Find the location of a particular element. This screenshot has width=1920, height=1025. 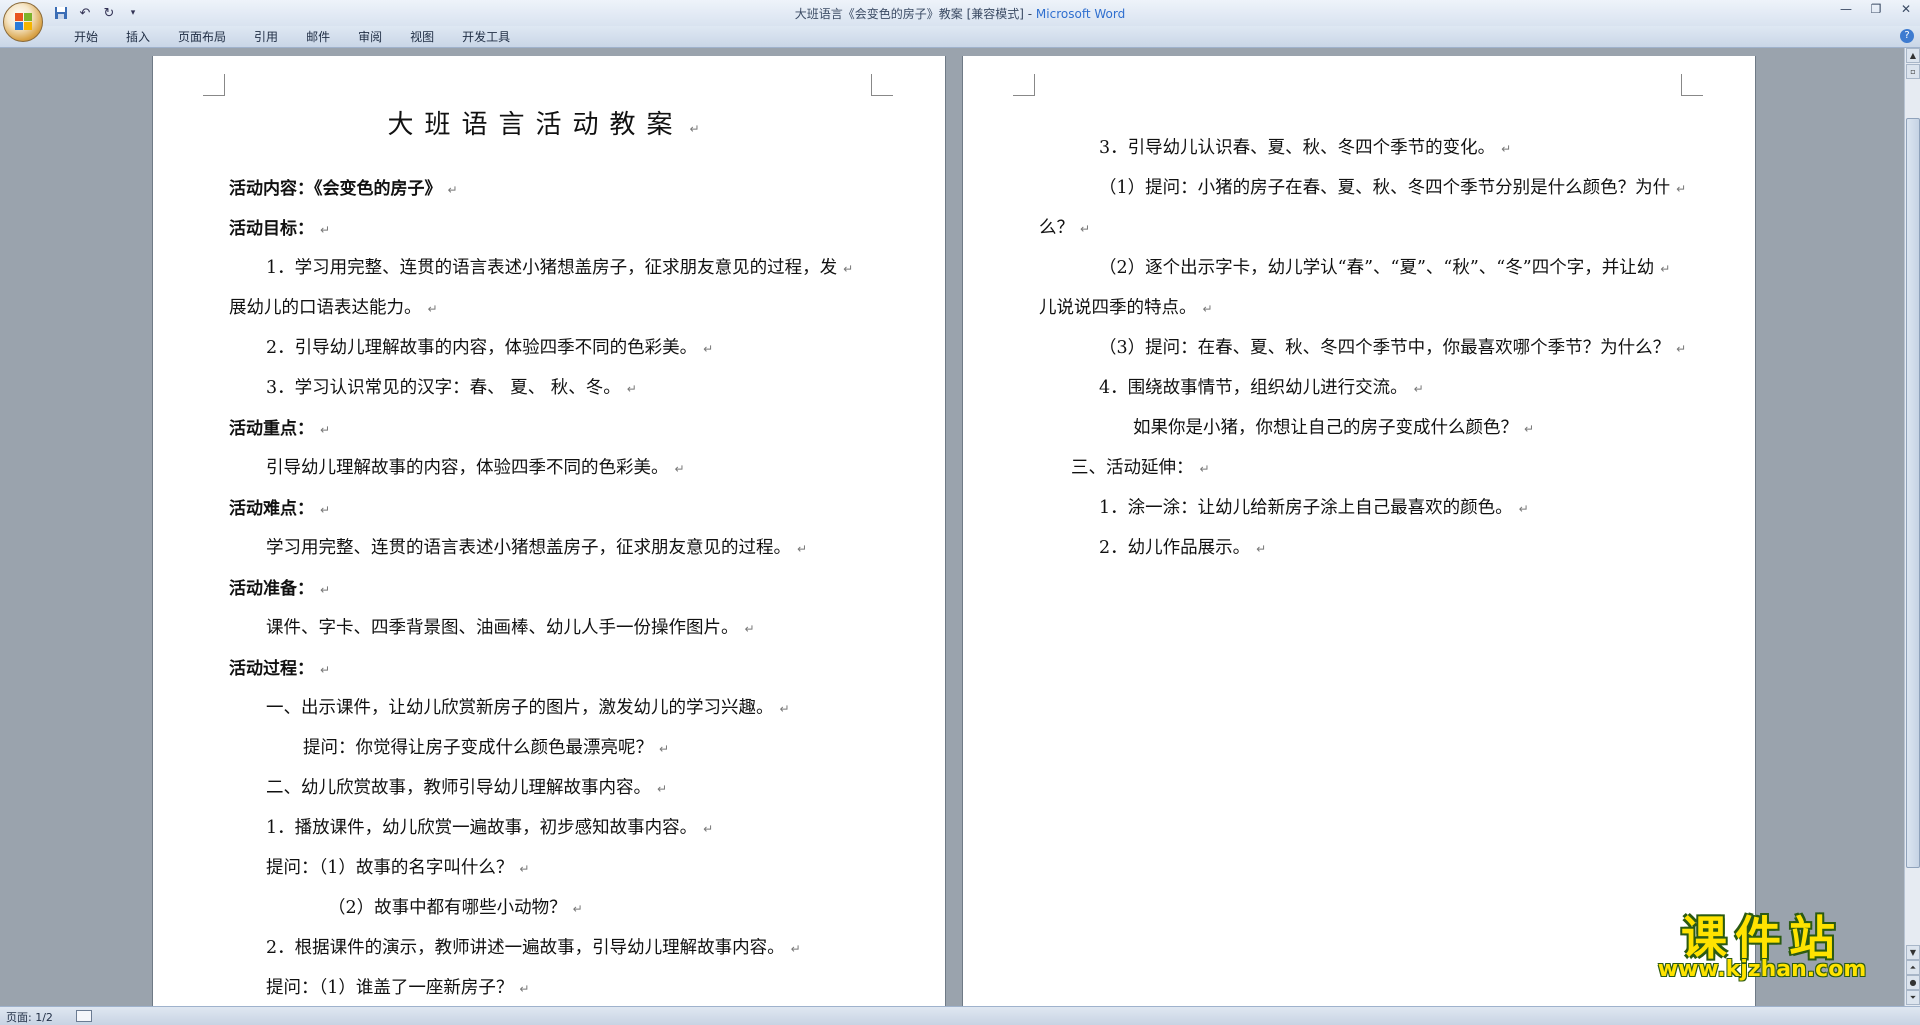

line-text: 提问：（1）谁盖了一座新房子？ is located at coordinates (390, 988).